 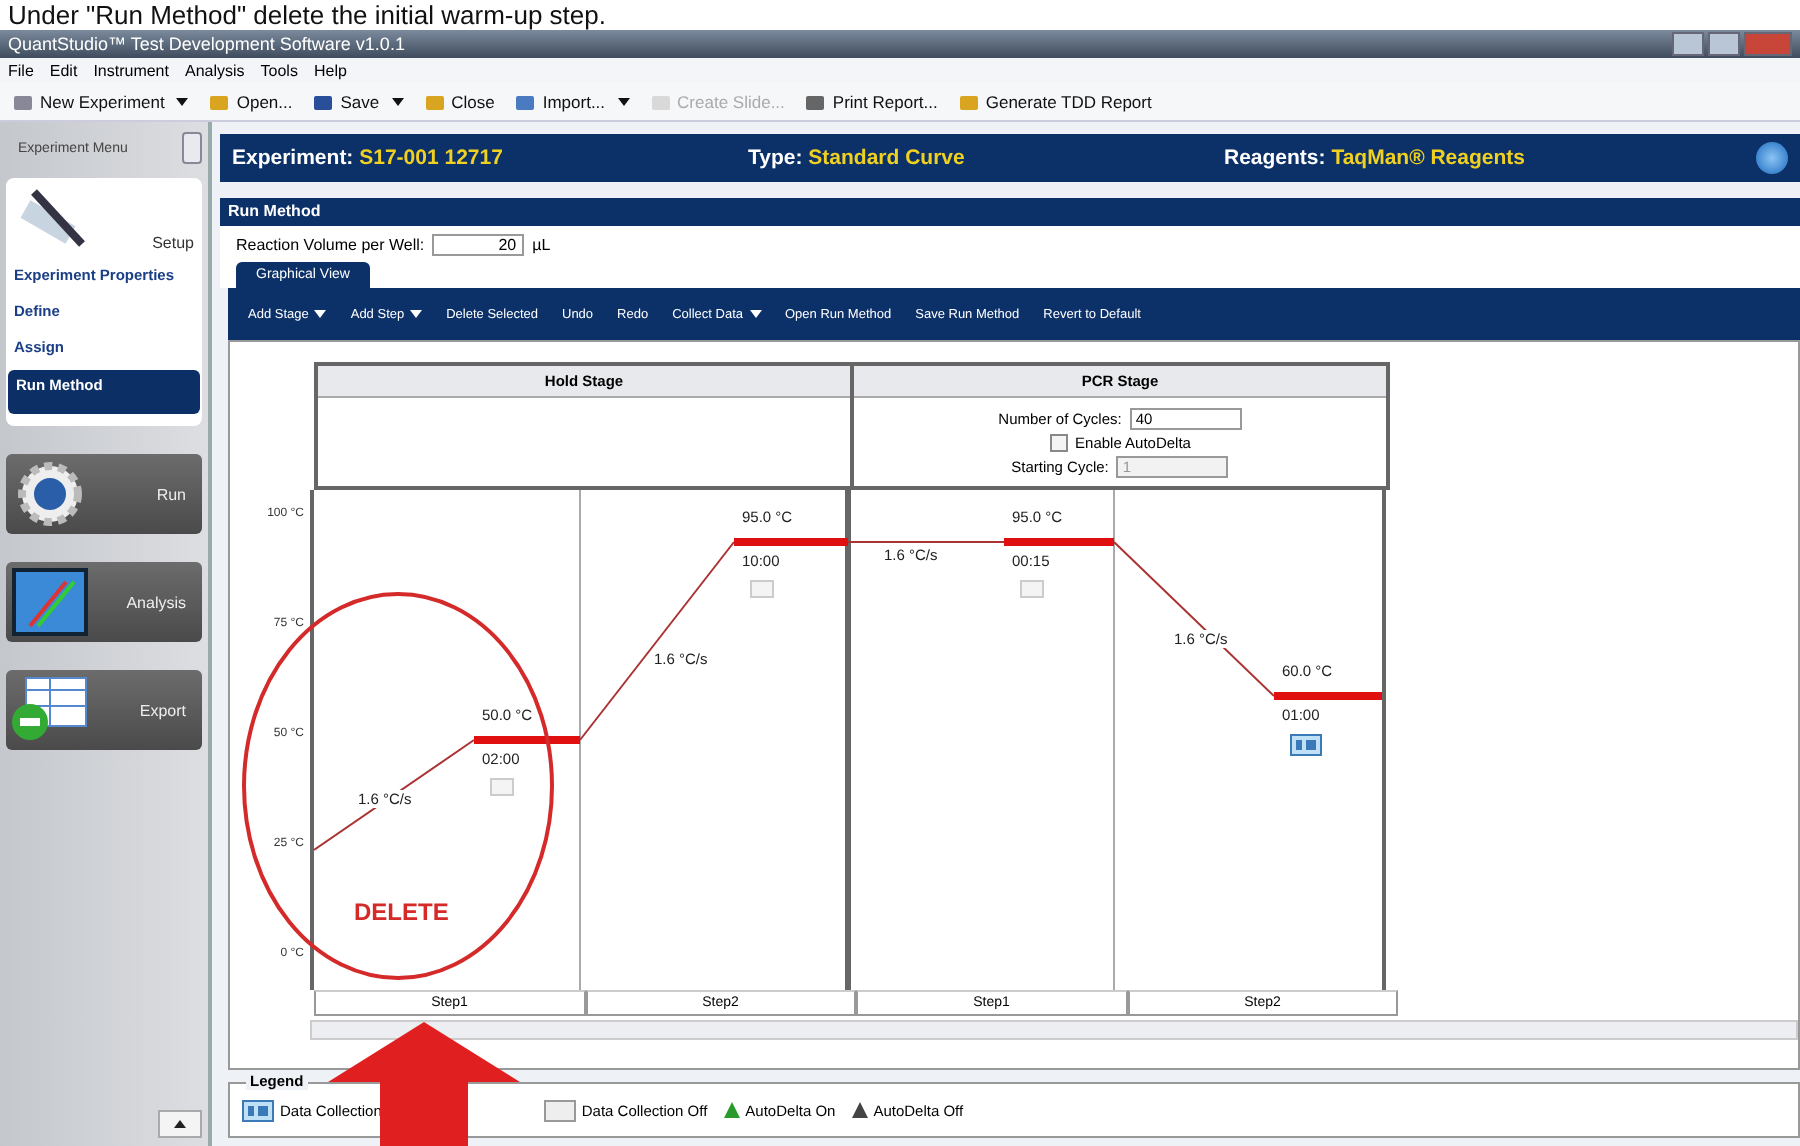 I want to click on window-title: QuantStudio™ Test Development Software v1.0.1, so click(x=206, y=44).